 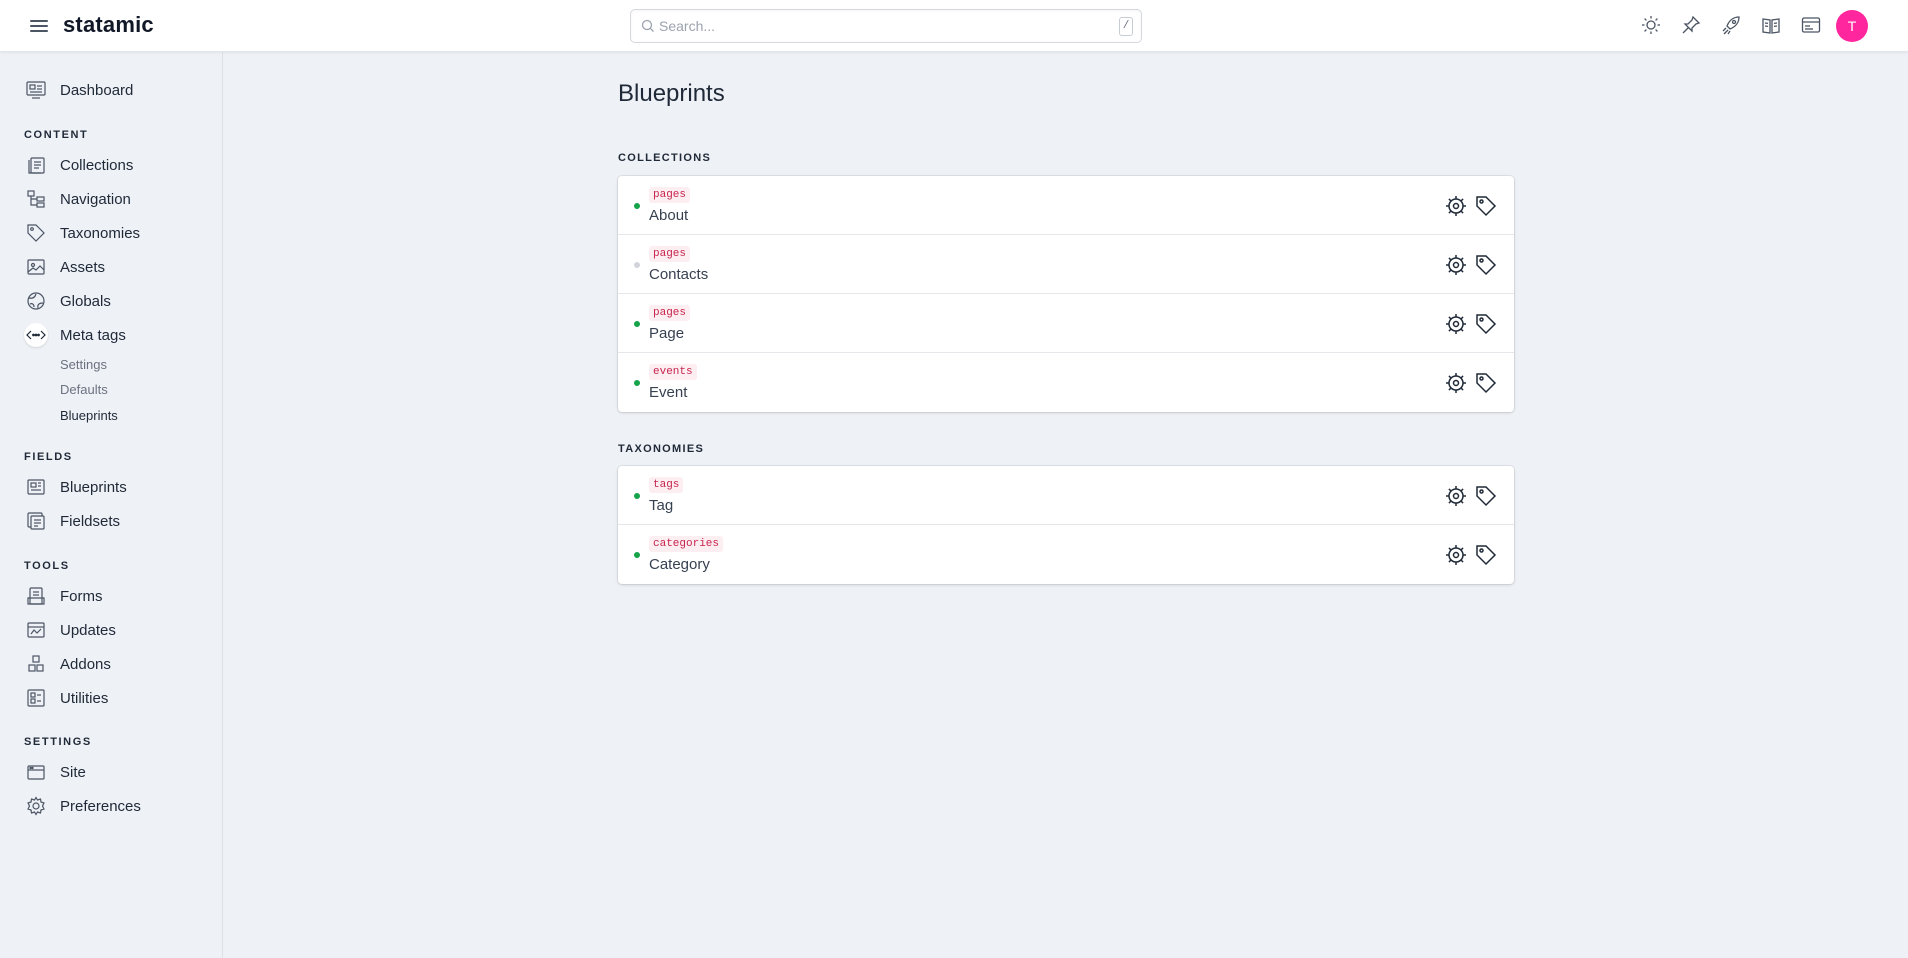 What do you see at coordinates (108, 25) in the screenshot?
I see `app-logo: statamic` at bounding box center [108, 25].